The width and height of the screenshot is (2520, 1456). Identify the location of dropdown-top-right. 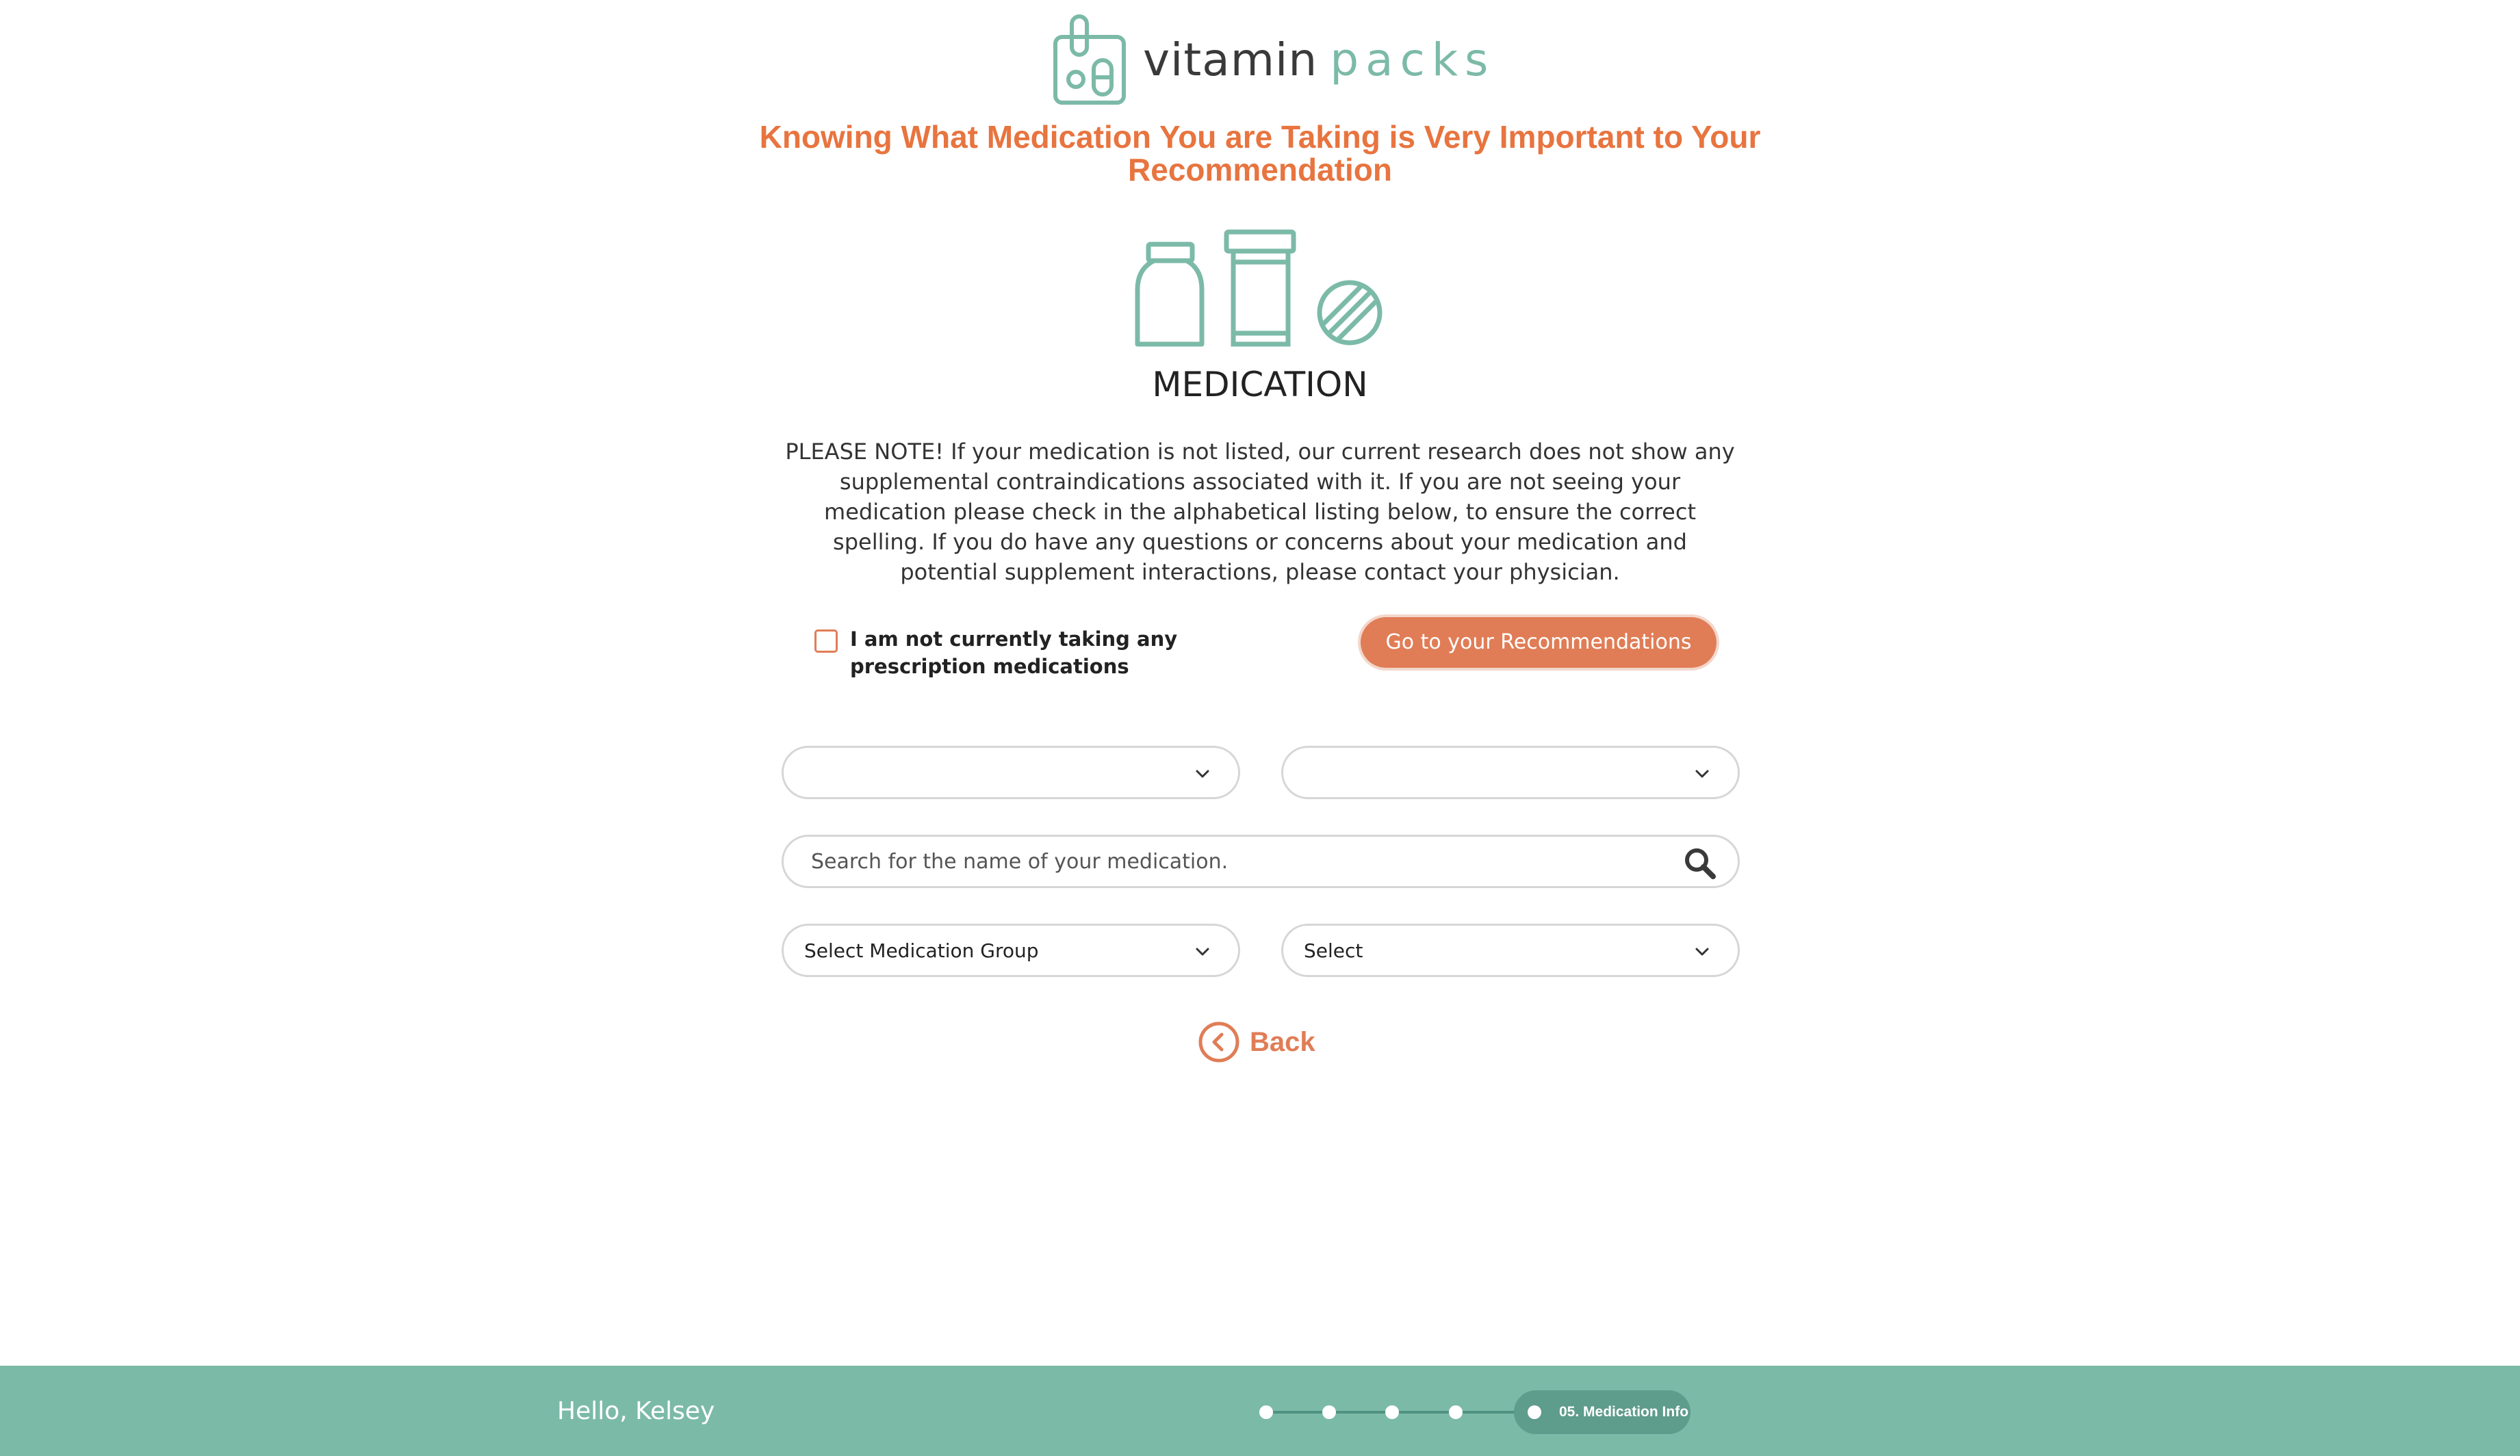
(1510, 772).